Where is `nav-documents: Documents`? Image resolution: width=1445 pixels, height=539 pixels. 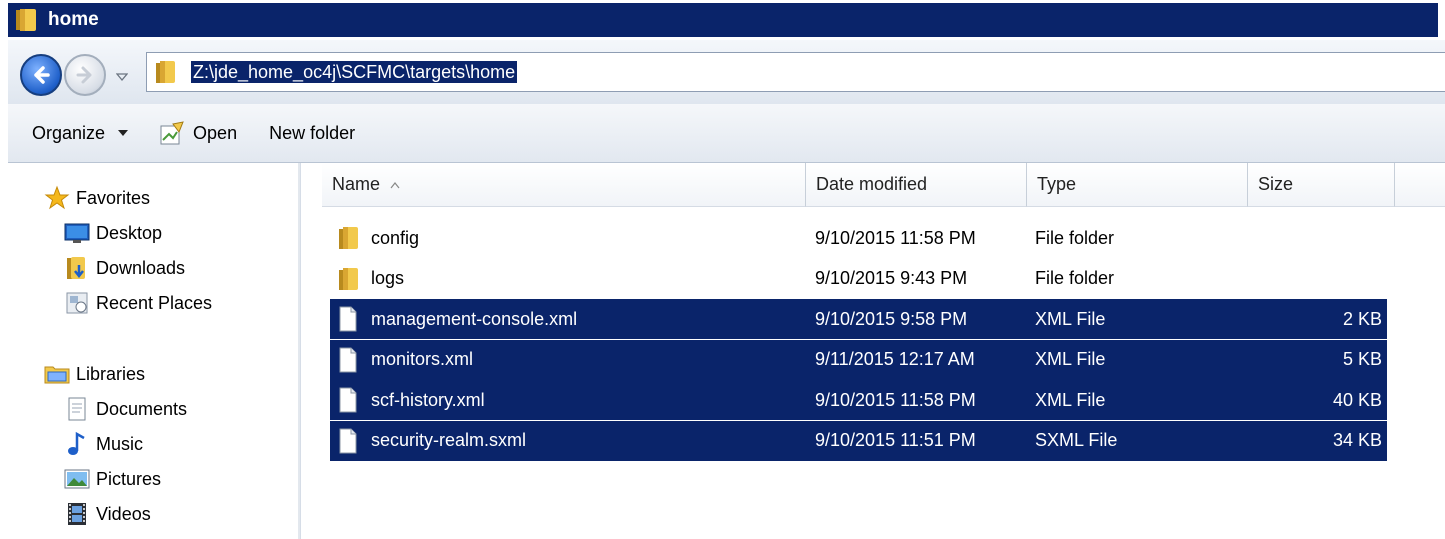
nav-documents: Documents is located at coordinates (125, 409).